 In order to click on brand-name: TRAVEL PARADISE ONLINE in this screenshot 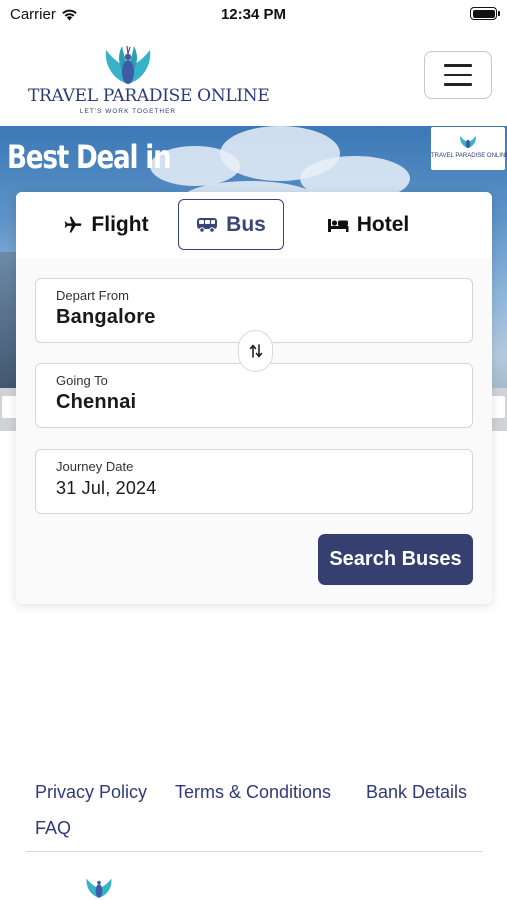, I will do `click(149, 96)`.